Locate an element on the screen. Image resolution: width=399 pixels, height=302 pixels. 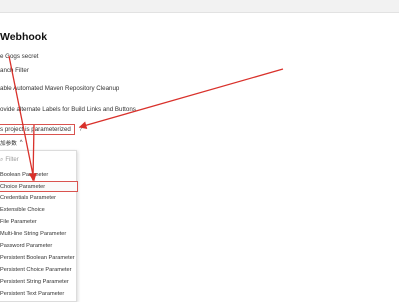
annotation-arrow-to-choice is located at coordinates (33, 153).